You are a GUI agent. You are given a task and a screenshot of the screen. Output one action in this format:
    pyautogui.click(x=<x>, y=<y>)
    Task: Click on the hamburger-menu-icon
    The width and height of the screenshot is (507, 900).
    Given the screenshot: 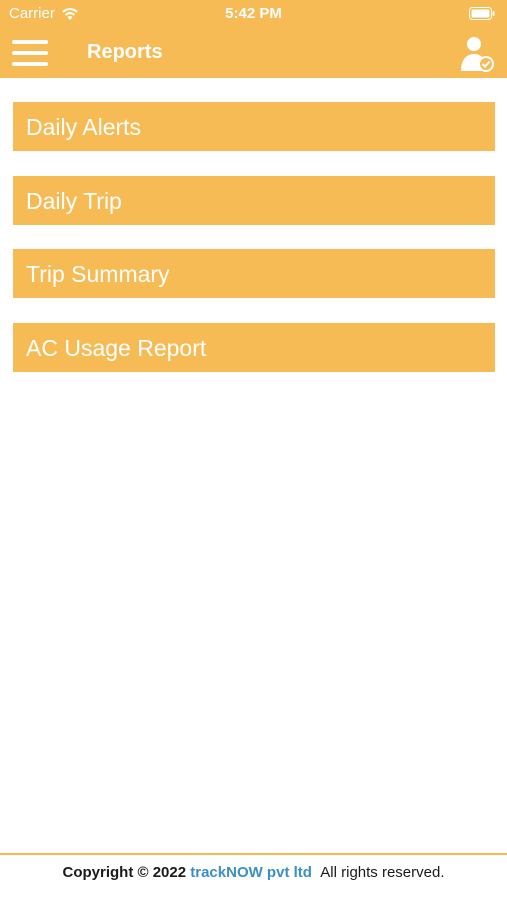 What is the action you would take?
    pyautogui.click(x=30, y=53)
    